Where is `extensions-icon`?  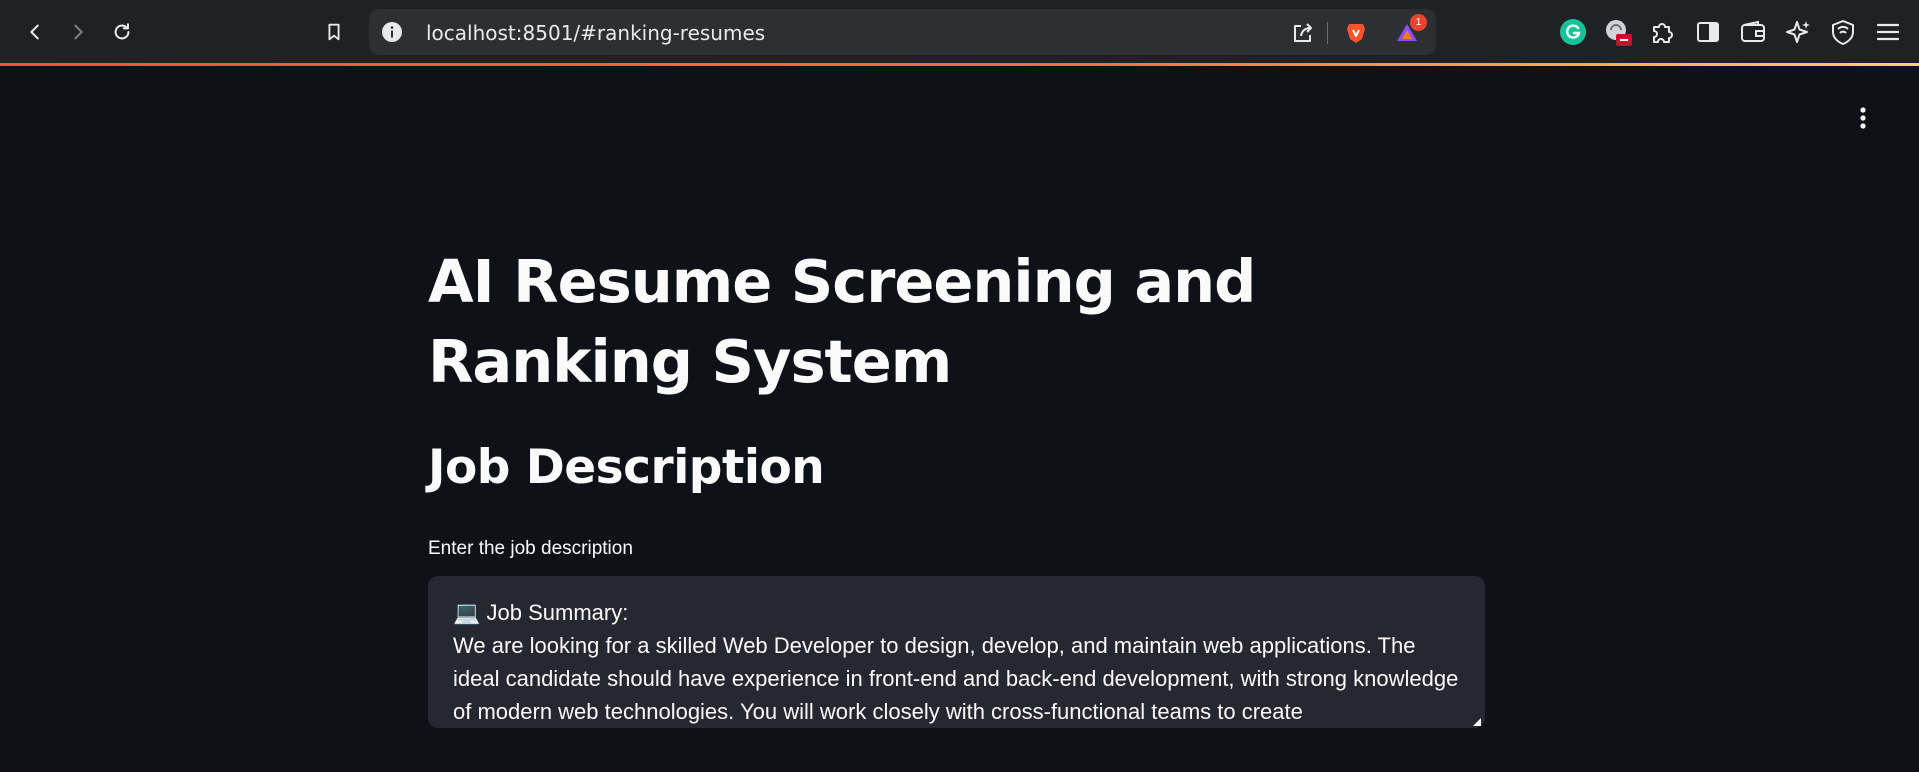 extensions-icon is located at coordinates (1663, 32).